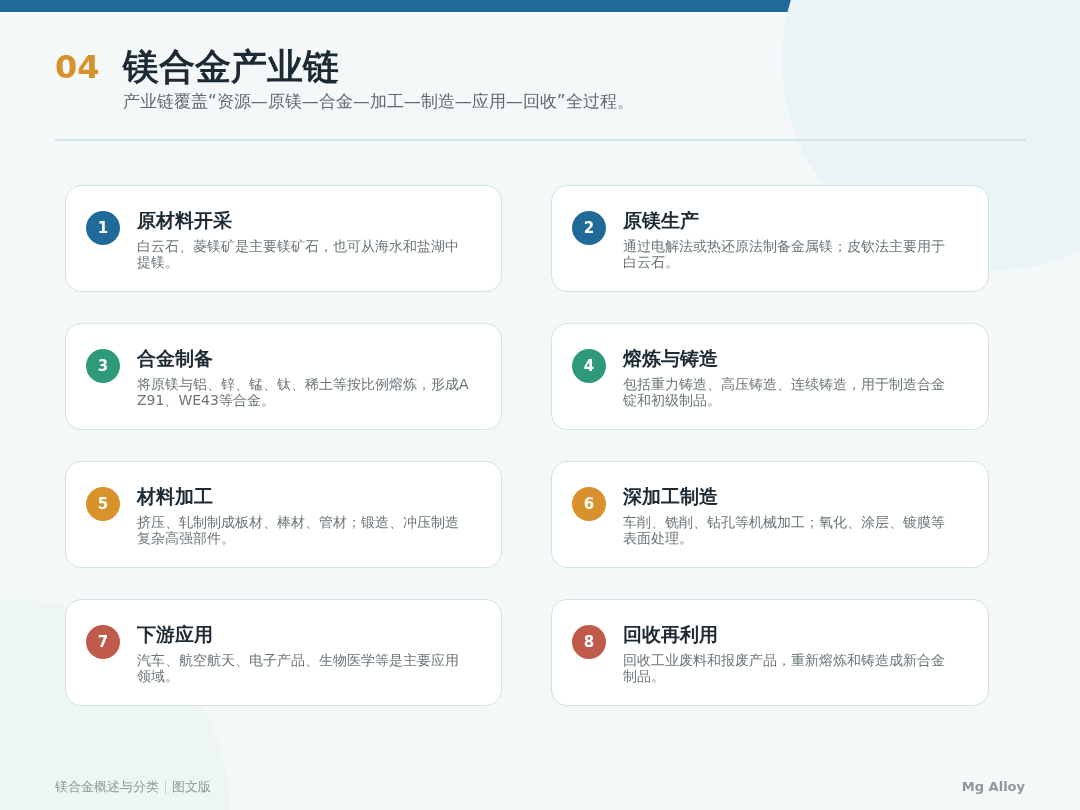  What do you see at coordinates (298, 668) in the screenshot?
I see `step-description: 汽车、航空航天、电子产品、生物医学等是主要应用领域。` at bounding box center [298, 668].